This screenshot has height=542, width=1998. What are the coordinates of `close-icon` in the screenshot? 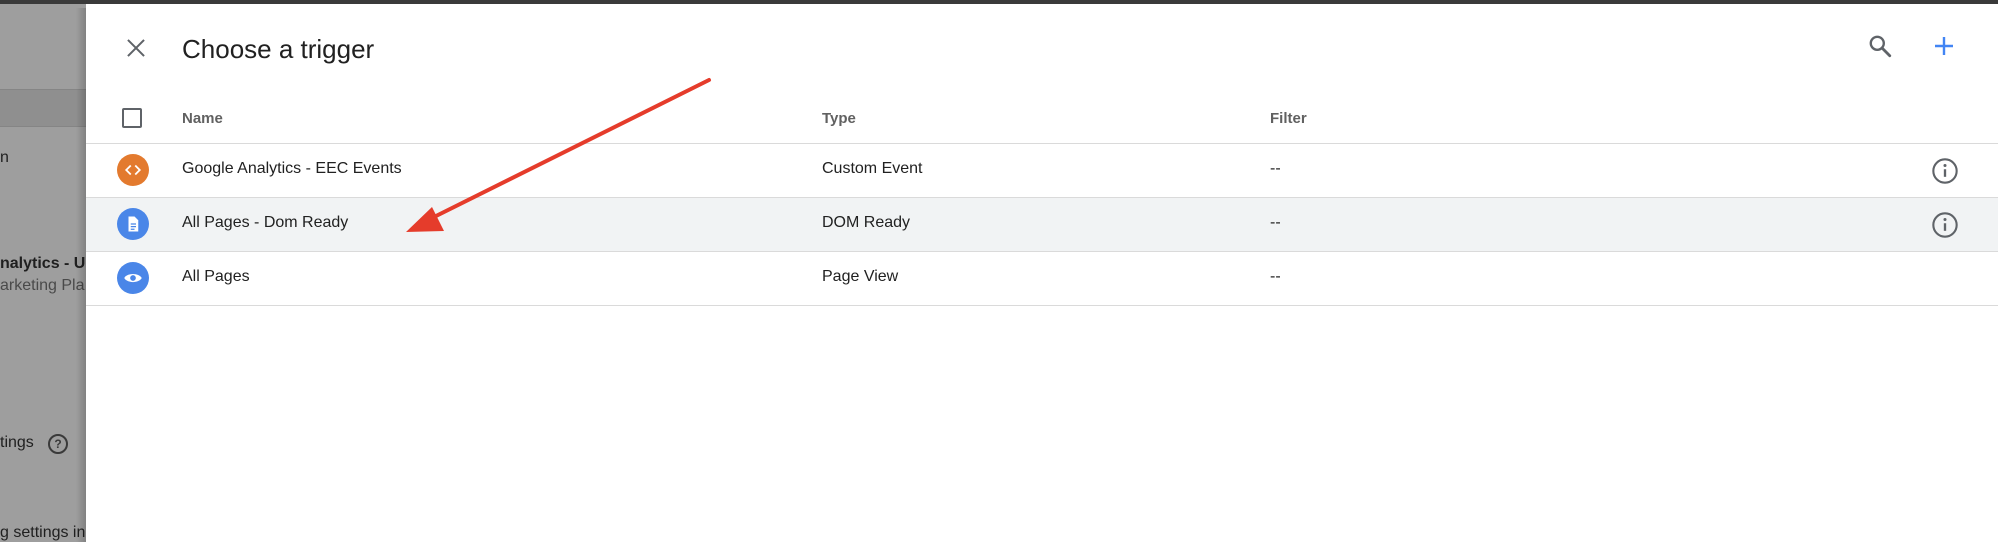 It's located at (136, 48).